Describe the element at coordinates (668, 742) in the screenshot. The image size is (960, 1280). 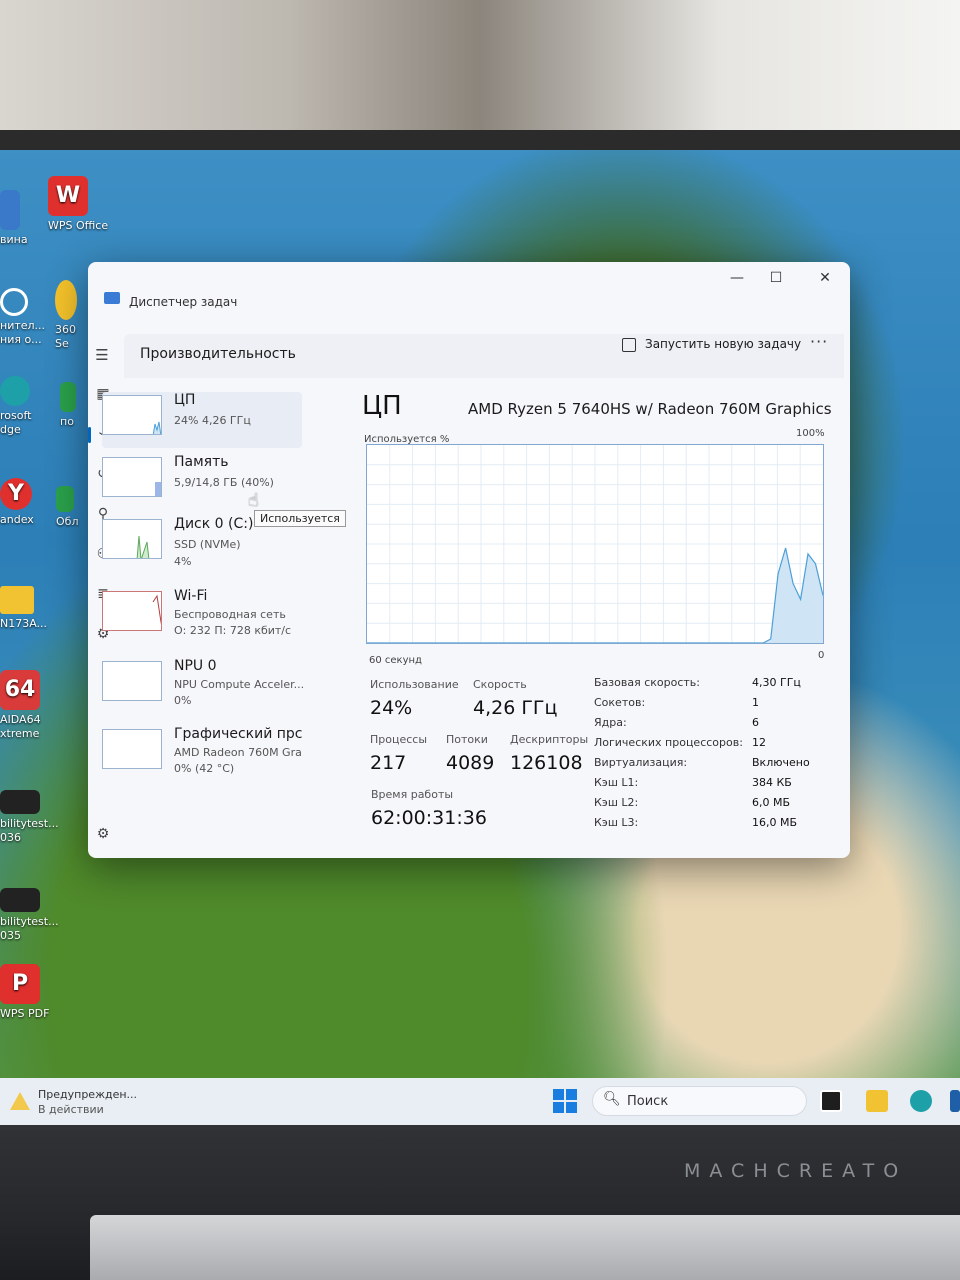
I see `spec-key: Логических процессоров:` at that location.